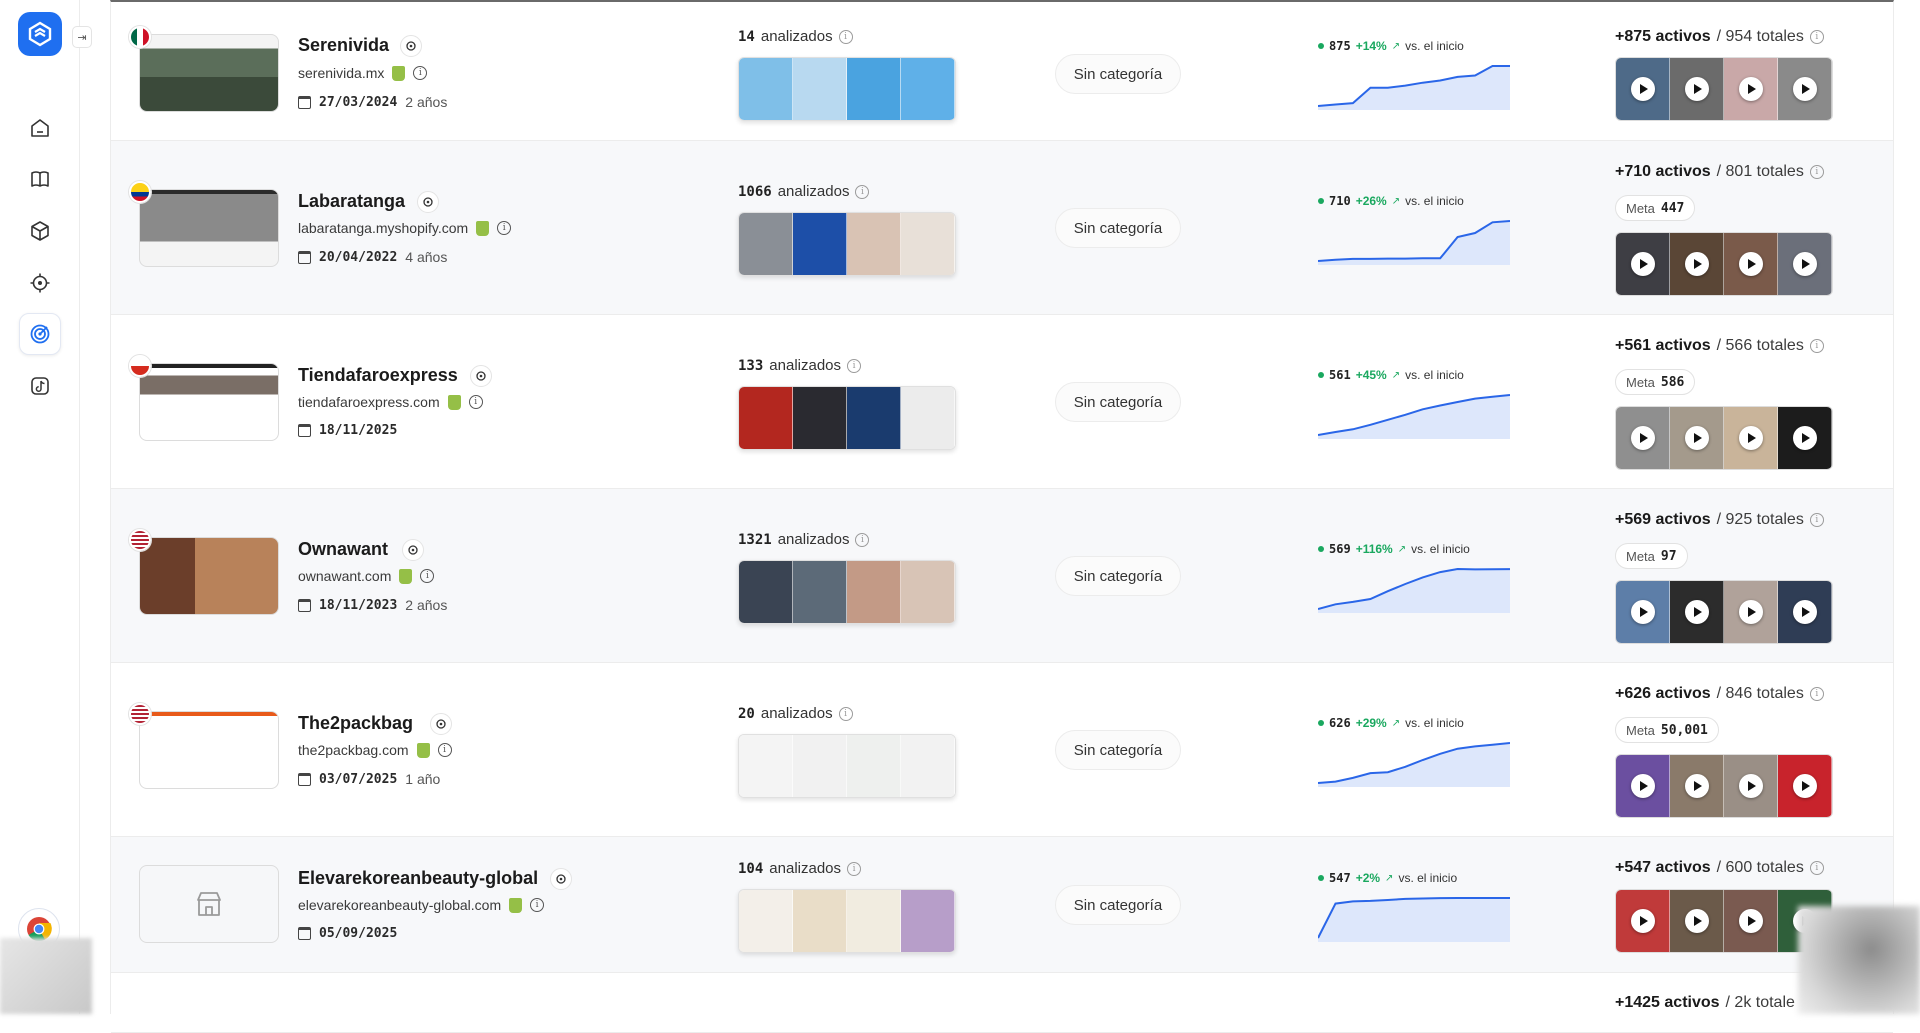  I want to click on meta-ads-pill: Meta 447, so click(1655, 208).